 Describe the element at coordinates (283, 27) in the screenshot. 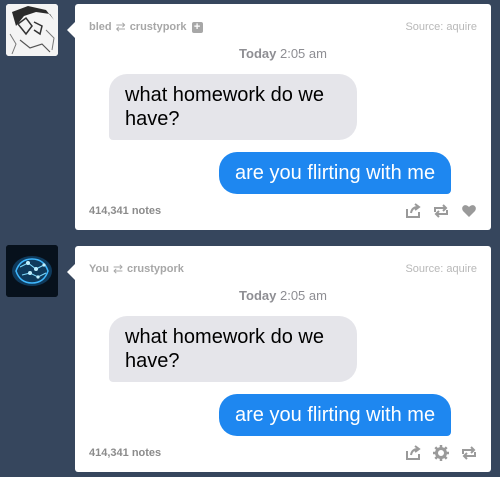

I see `post-header: bled ⇄ crustypork + Source: aquire` at that location.